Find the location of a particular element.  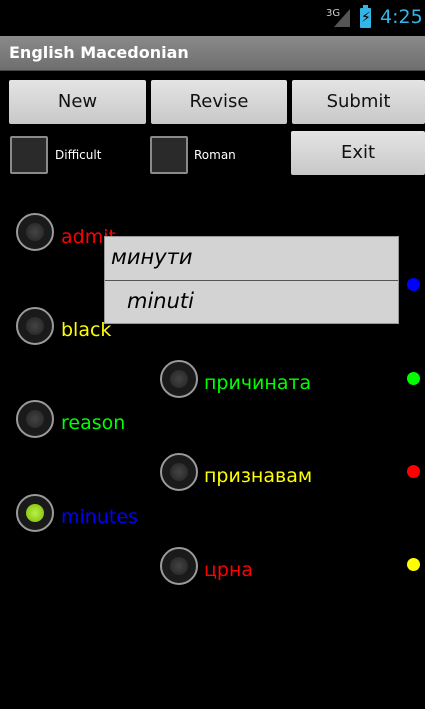

battery-icon: ⚡ is located at coordinates (365, 16).